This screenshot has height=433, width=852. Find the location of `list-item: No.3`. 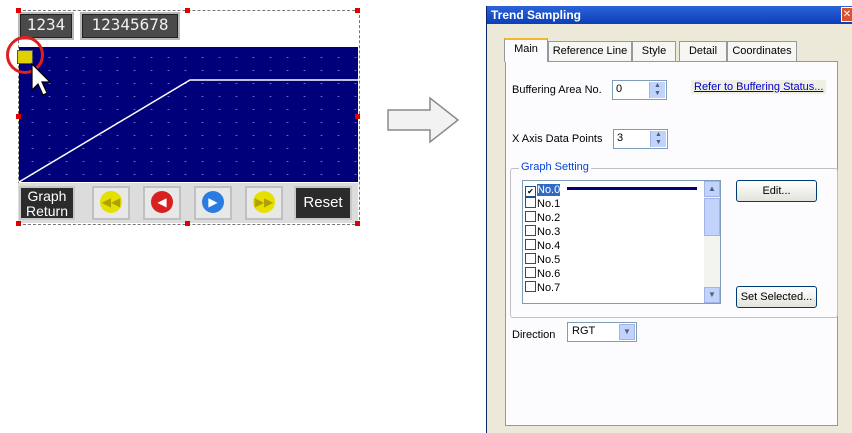

list-item: No.3 is located at coordinates (542, 232).